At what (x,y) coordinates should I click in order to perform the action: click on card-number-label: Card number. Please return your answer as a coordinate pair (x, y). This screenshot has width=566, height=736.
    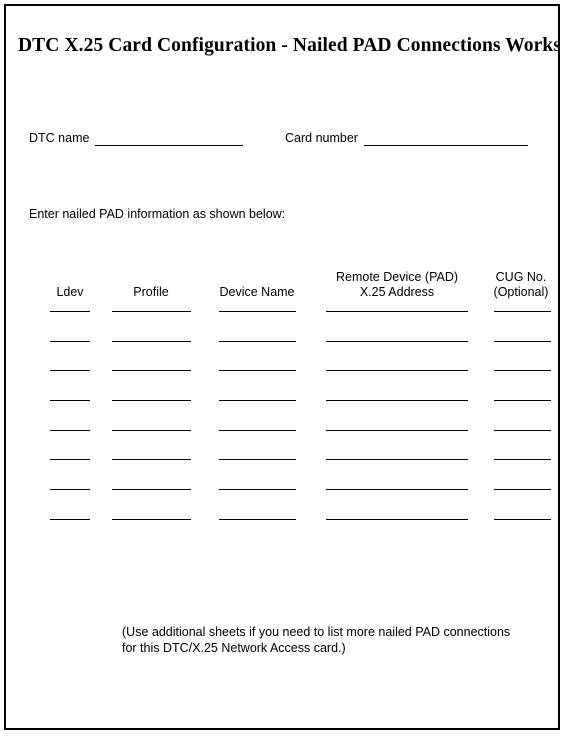
    Looking at the image, I should click on (321, 138).